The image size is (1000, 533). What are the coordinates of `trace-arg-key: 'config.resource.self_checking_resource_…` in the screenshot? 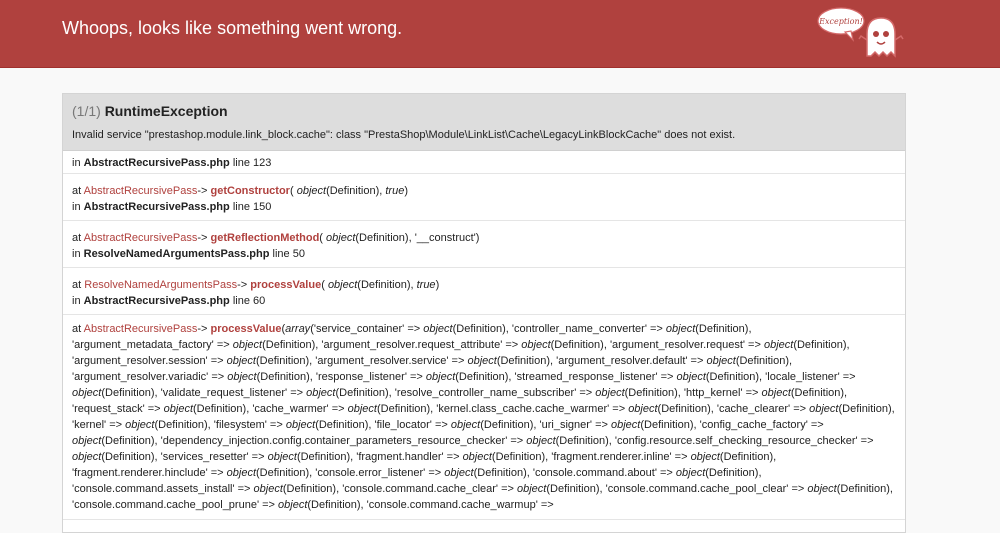 It's located at (744, 441).